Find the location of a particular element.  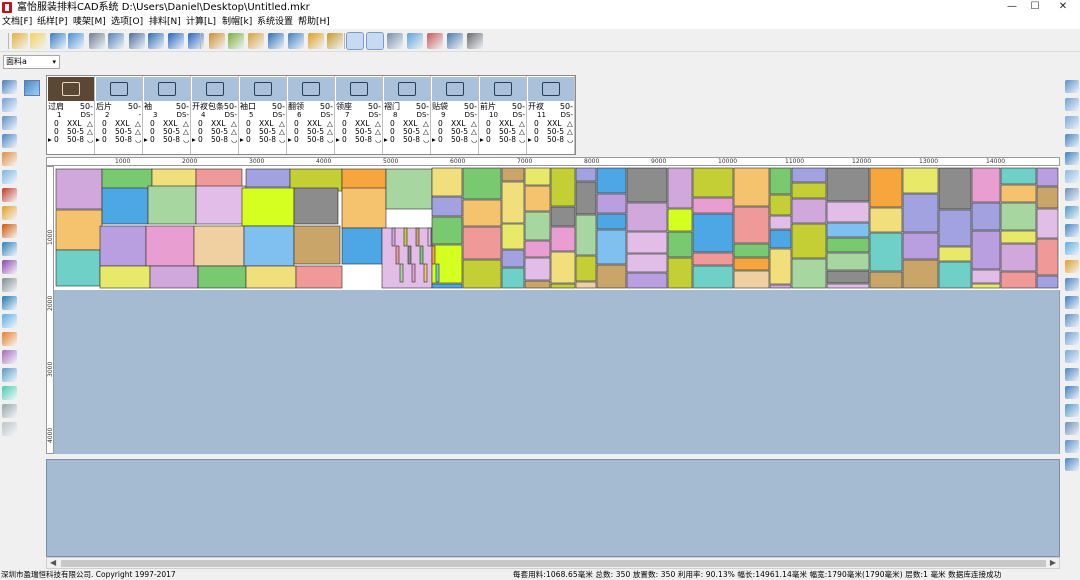

new-file-icon is located at coordinates (38, 41).